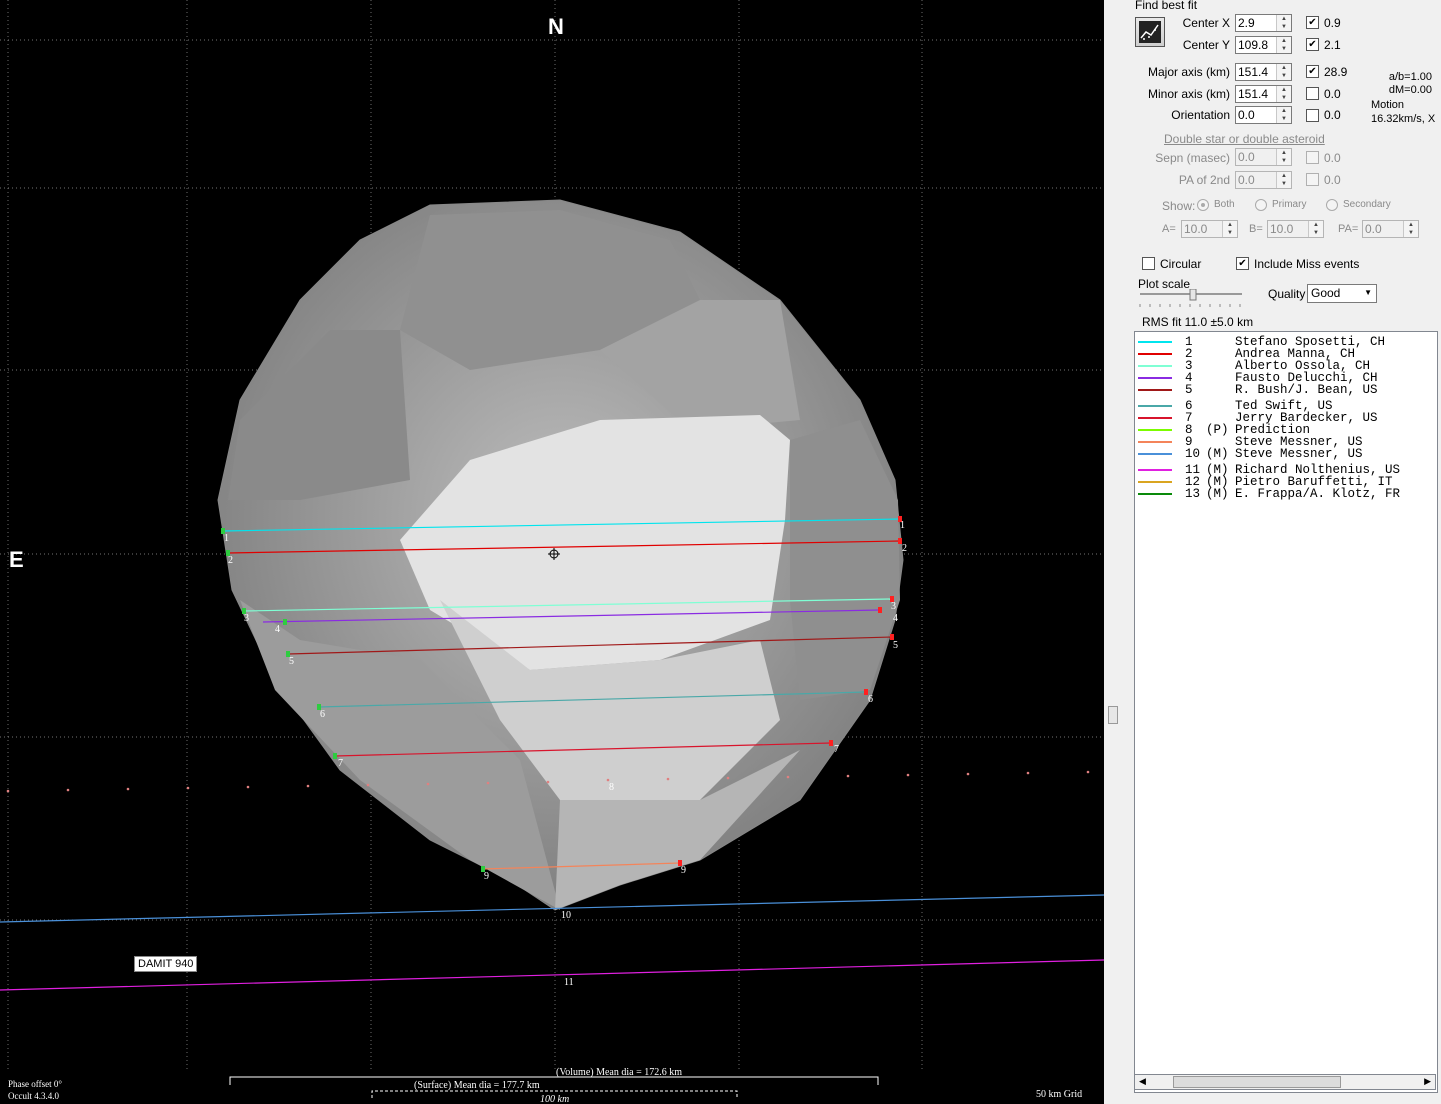 This screenshot has height=1104, width=1441. I want to click on major-axis-uncert: 28.9, so click(1336, 72).